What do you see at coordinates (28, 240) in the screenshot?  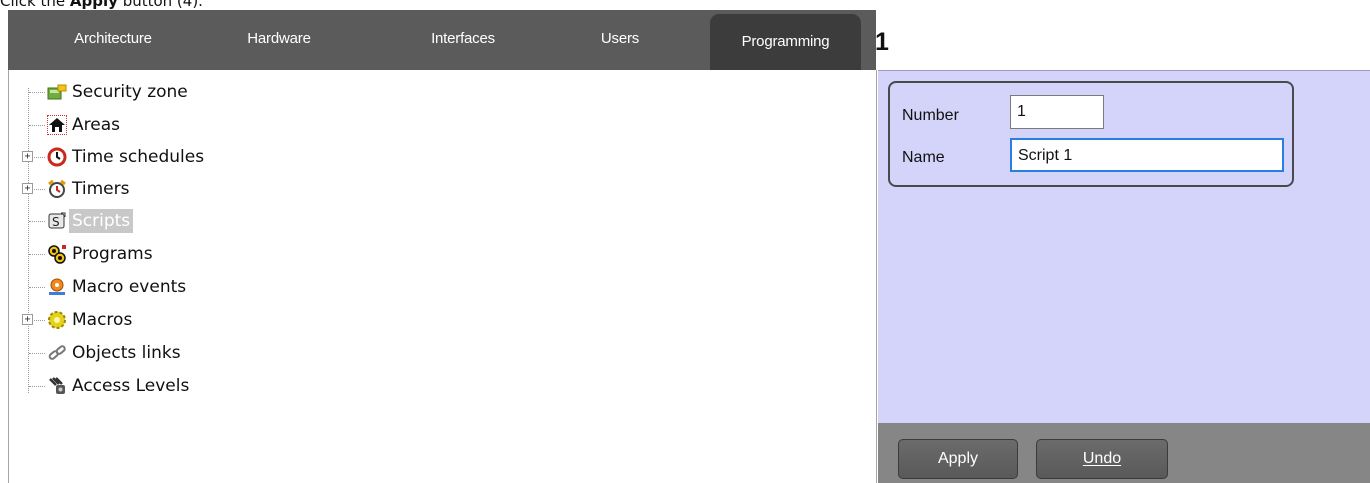 I see `tree-connector-line` at bounding box center [28, 240].